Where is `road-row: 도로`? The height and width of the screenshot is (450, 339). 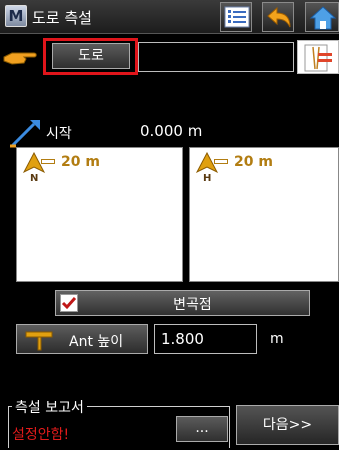
road-row: 도로 is located at coordinates (169, 56).